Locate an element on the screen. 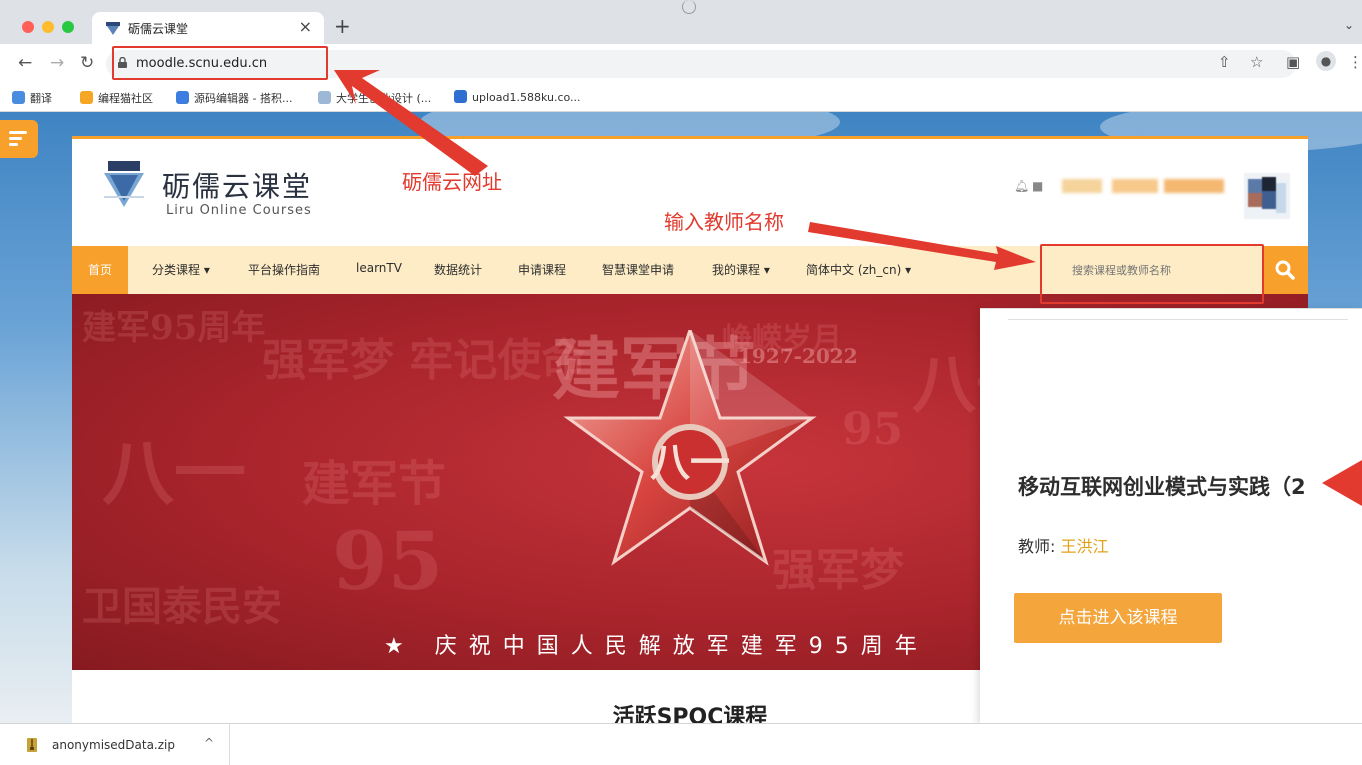 The image size is (1362, 765). nav-categories: 分类课程 ▾ is located at coordinates (181, 269).